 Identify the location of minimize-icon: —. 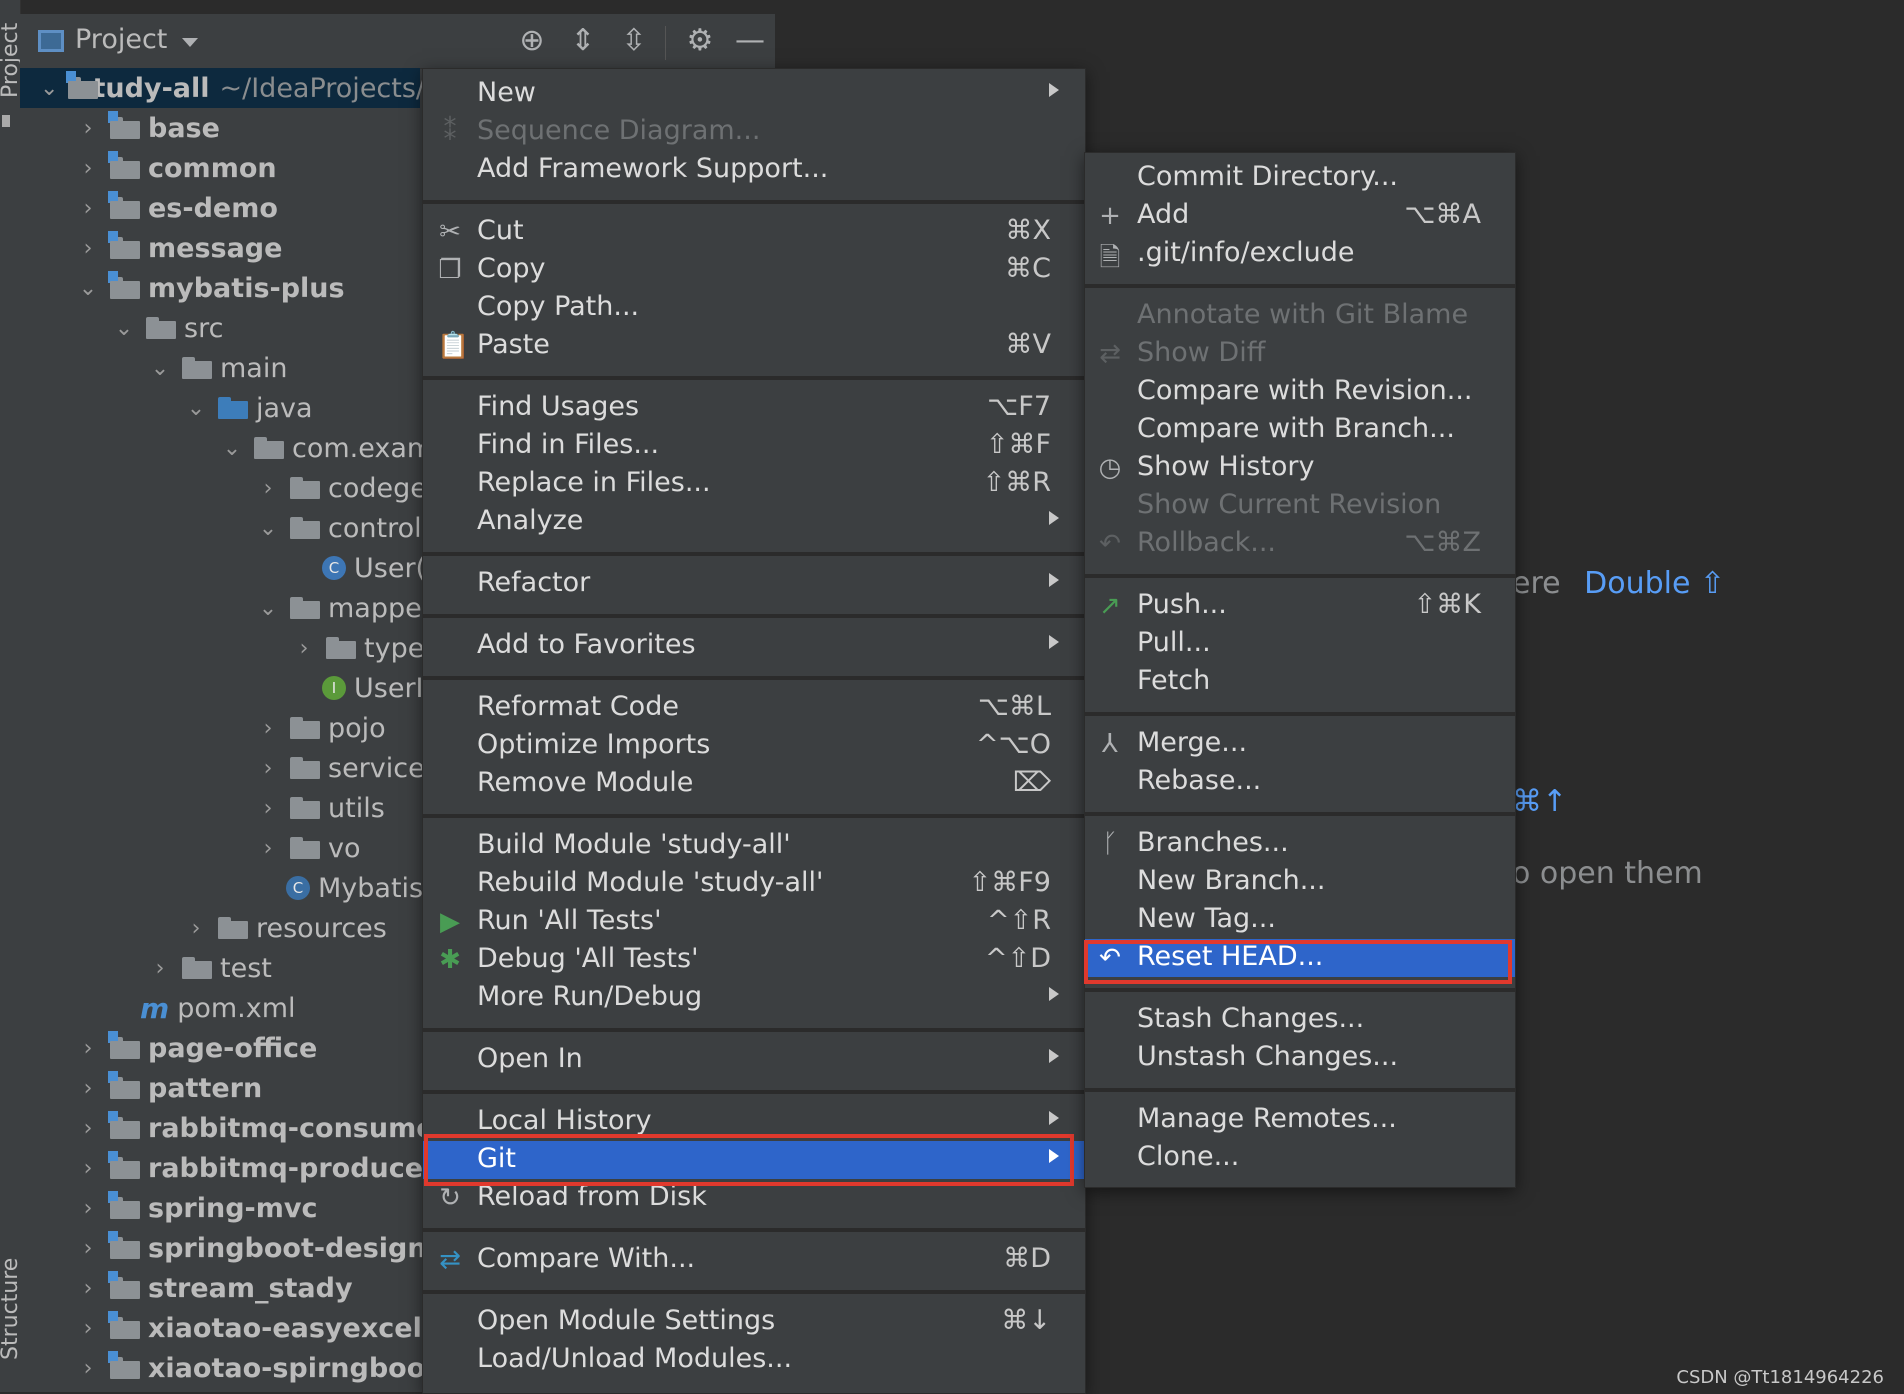
(750, 40).